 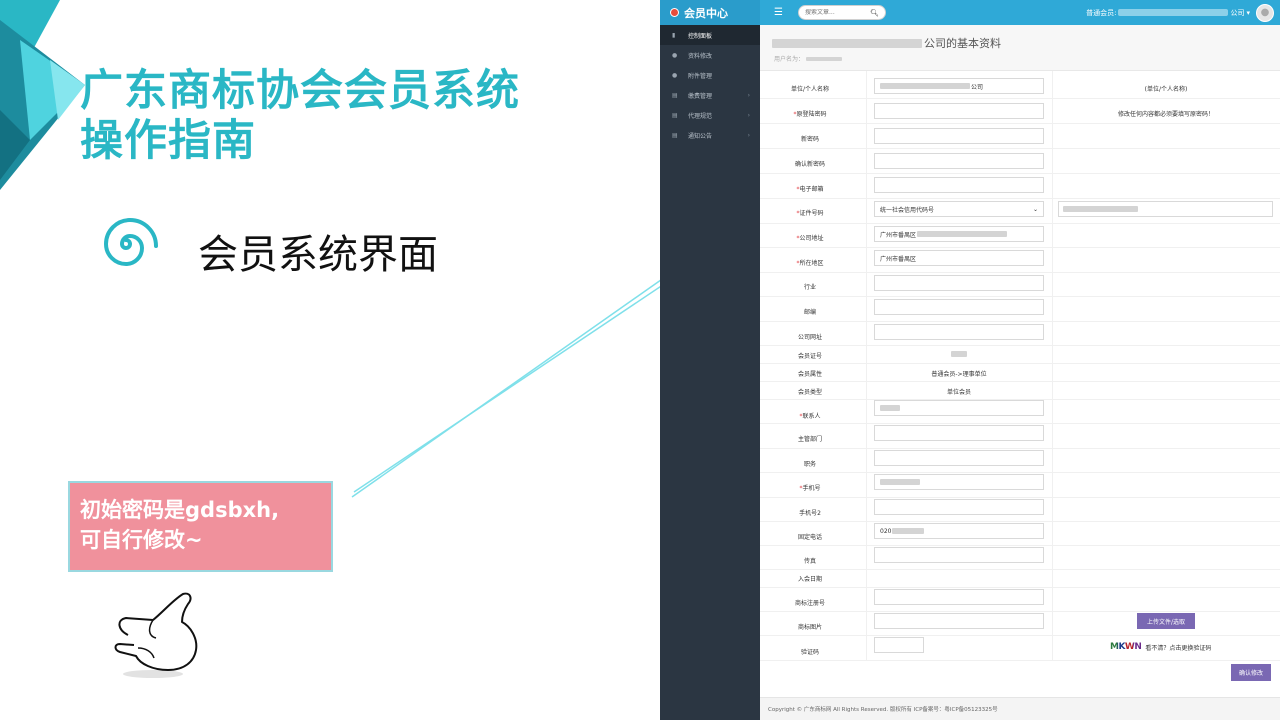 What do you see at coordinates (809, 439) in the screenshot?
I see `department-label: 主管部门` at bounding box center [809, 439].